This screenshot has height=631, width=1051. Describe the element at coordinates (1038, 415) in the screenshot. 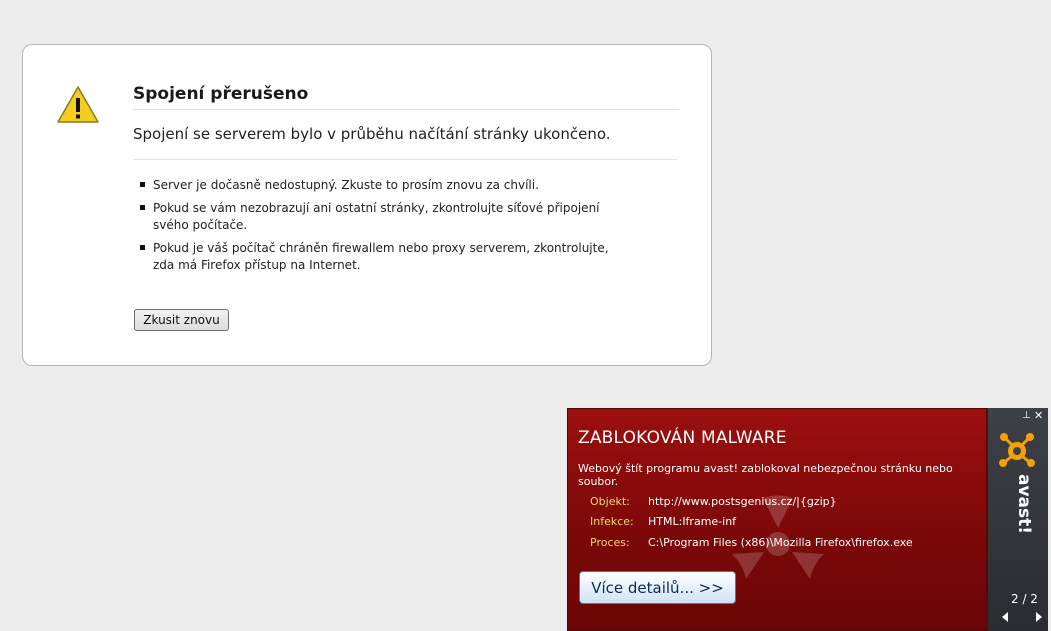

I see `close-icon: ✕` at that location.